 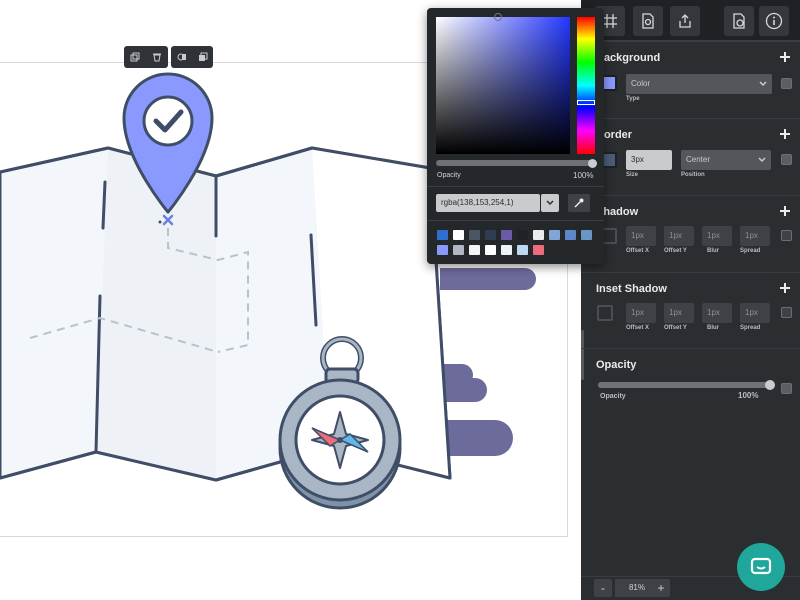 I want to click on share-button, so click(x=685, y=21).